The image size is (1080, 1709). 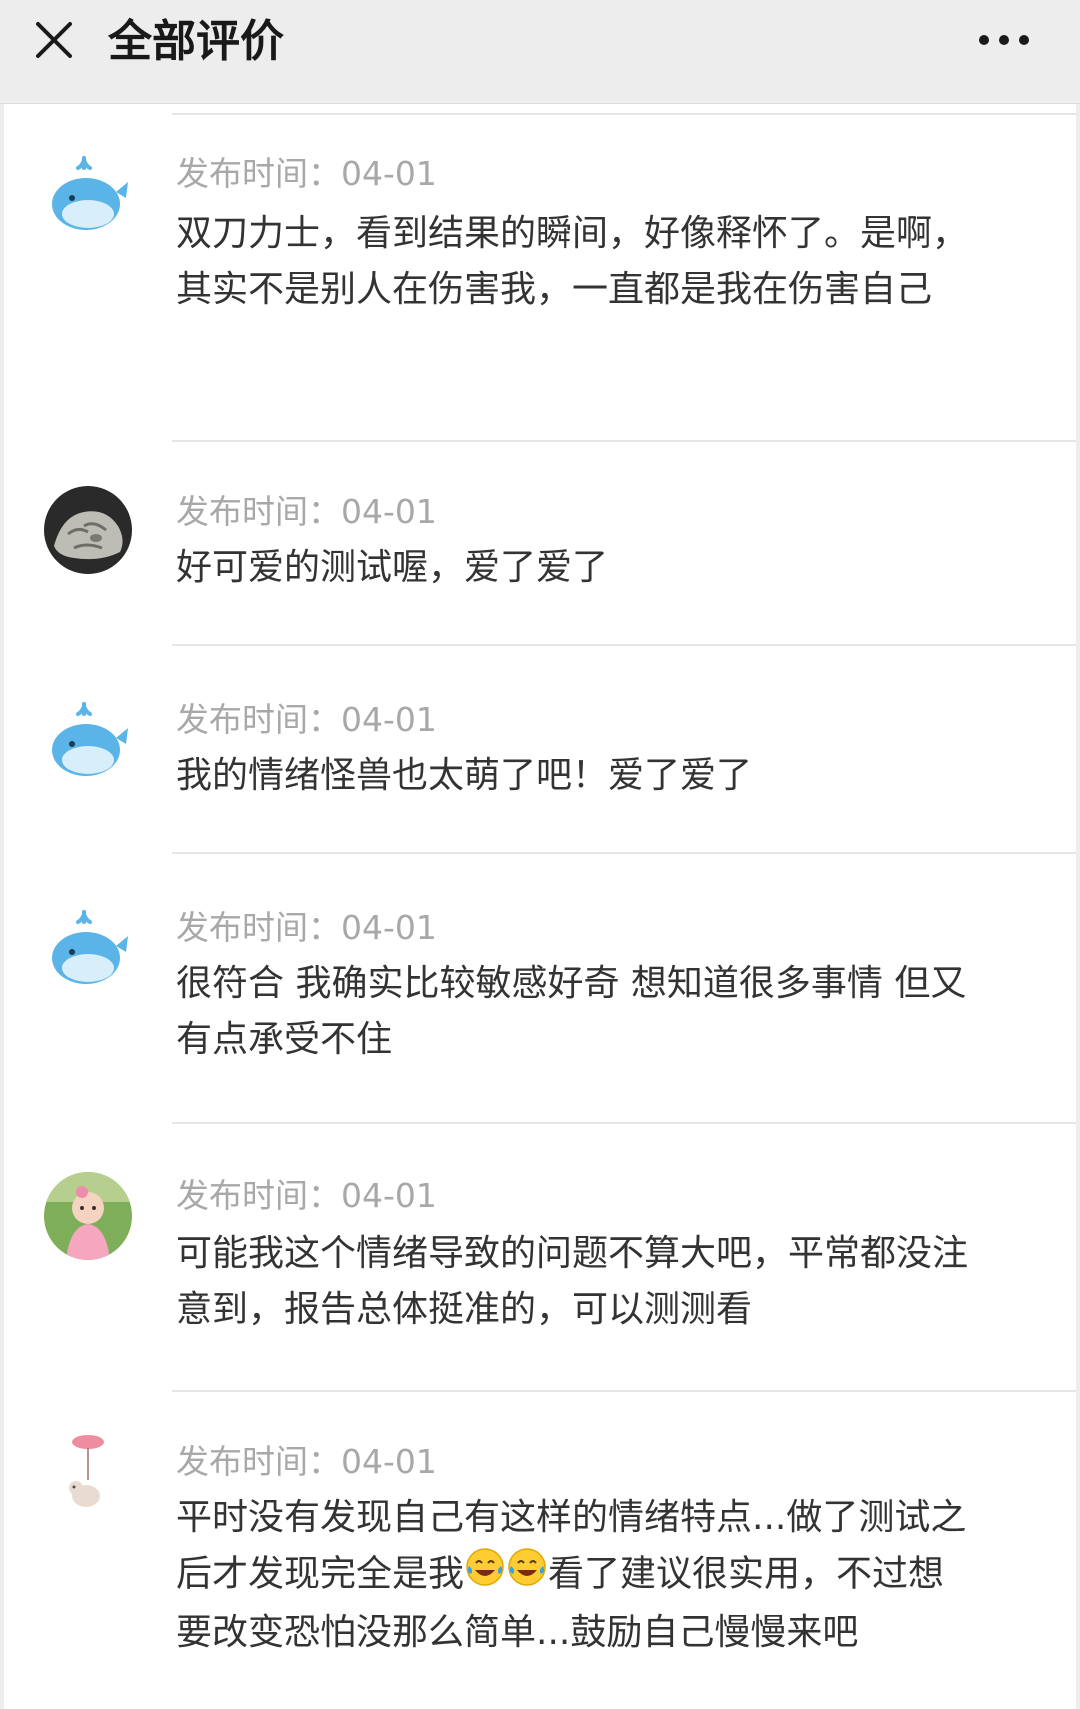 I want to click on close-icon, so click(x=54, y=40).